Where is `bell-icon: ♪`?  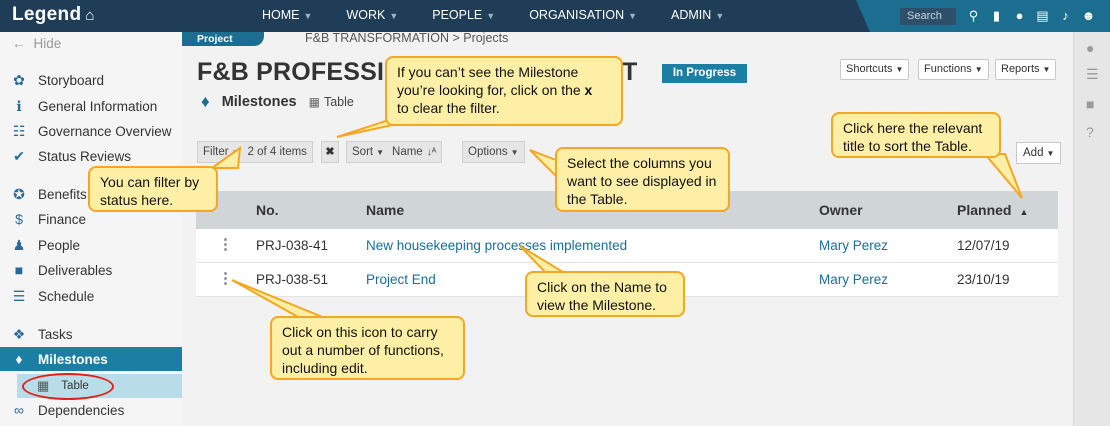
bell-icon: ♪ is located at coordinates (1065, 16).